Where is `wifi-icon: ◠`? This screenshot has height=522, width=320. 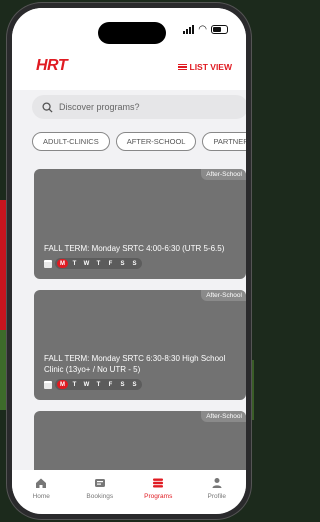 wifi-icon: ◠ is located at coordinates (202, 29).